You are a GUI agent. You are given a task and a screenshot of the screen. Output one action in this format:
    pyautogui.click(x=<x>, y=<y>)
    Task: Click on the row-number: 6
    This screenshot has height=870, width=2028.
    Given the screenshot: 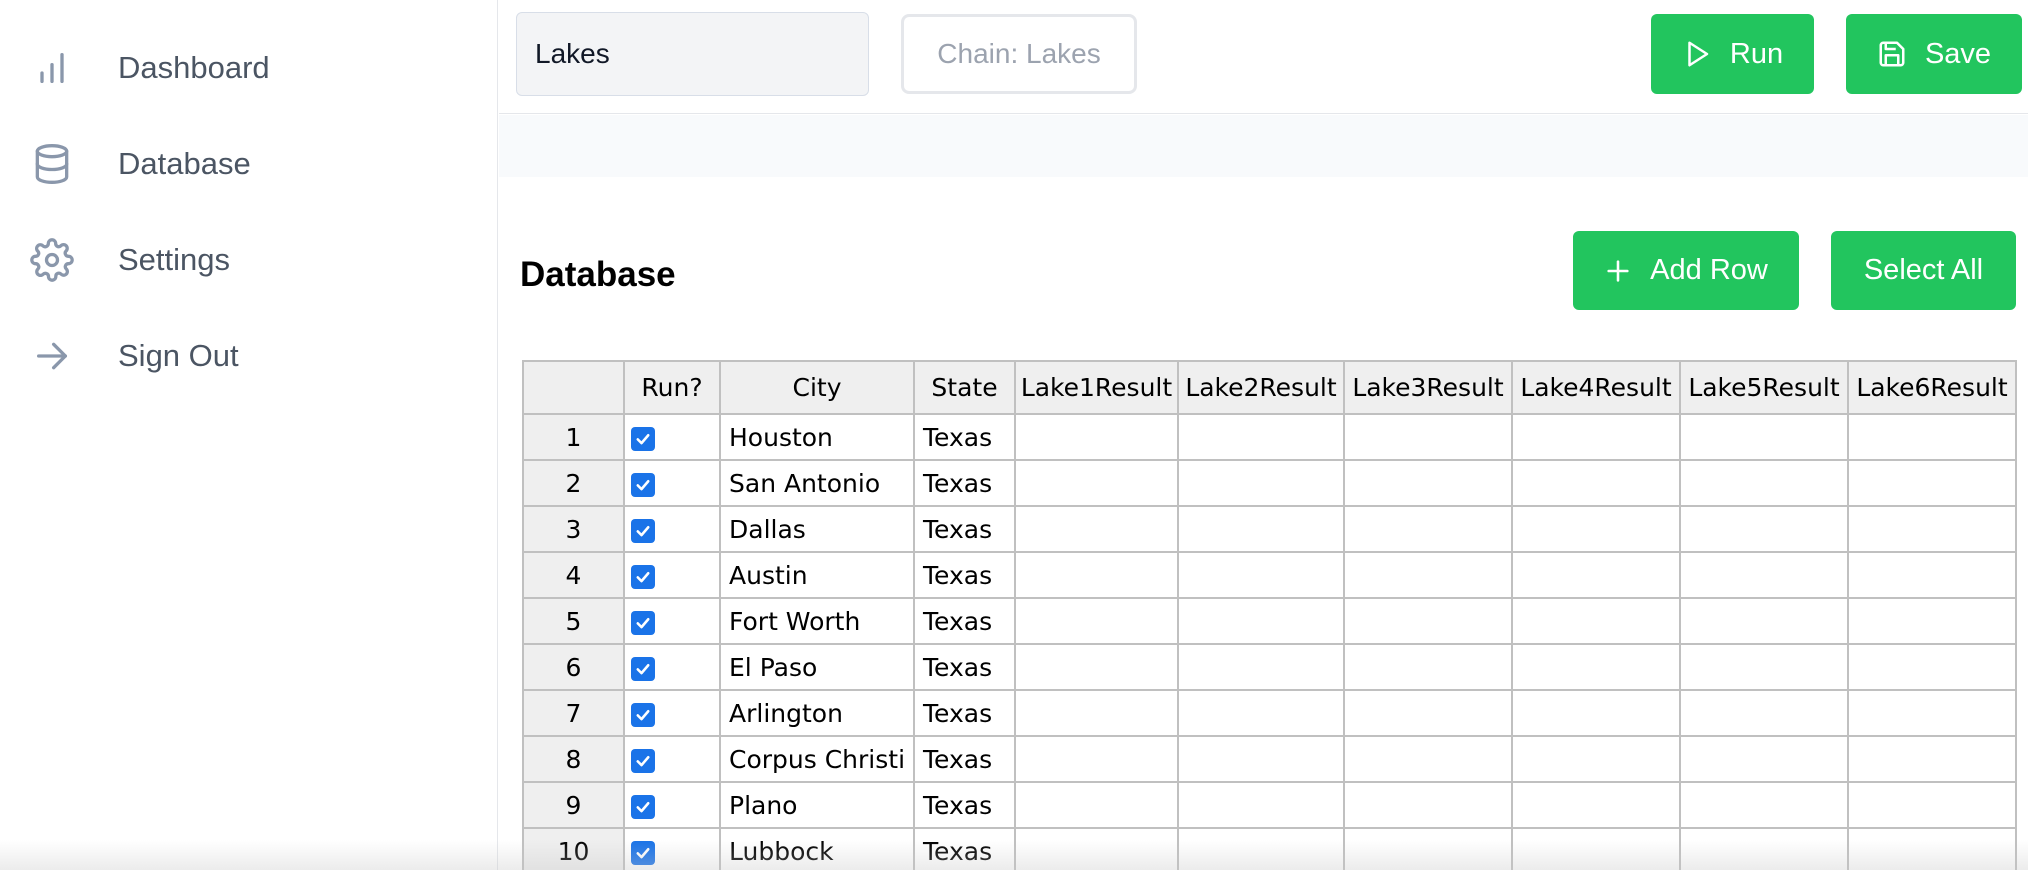 What is the action you would take?
    pyautogui.click(x=574, y=667)
    